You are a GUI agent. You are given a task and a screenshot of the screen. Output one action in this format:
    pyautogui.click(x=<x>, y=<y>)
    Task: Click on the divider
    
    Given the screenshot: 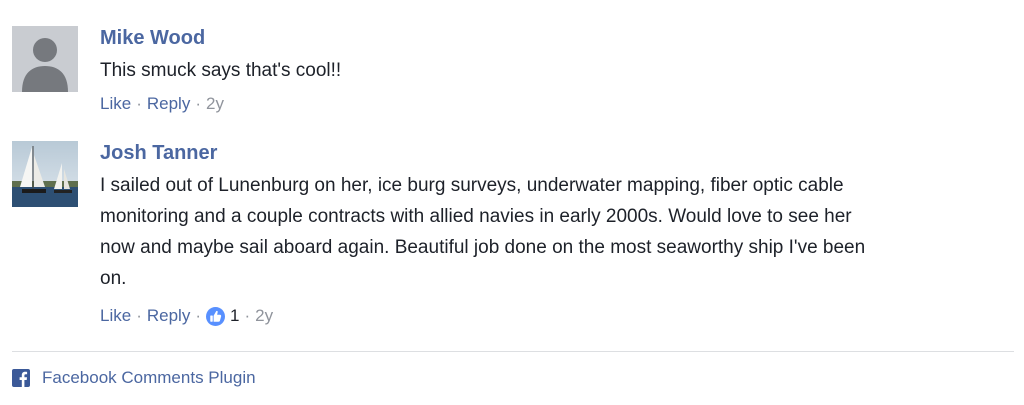 What is the action you would take?
    pyautogui.click(x=513, y=351)
    